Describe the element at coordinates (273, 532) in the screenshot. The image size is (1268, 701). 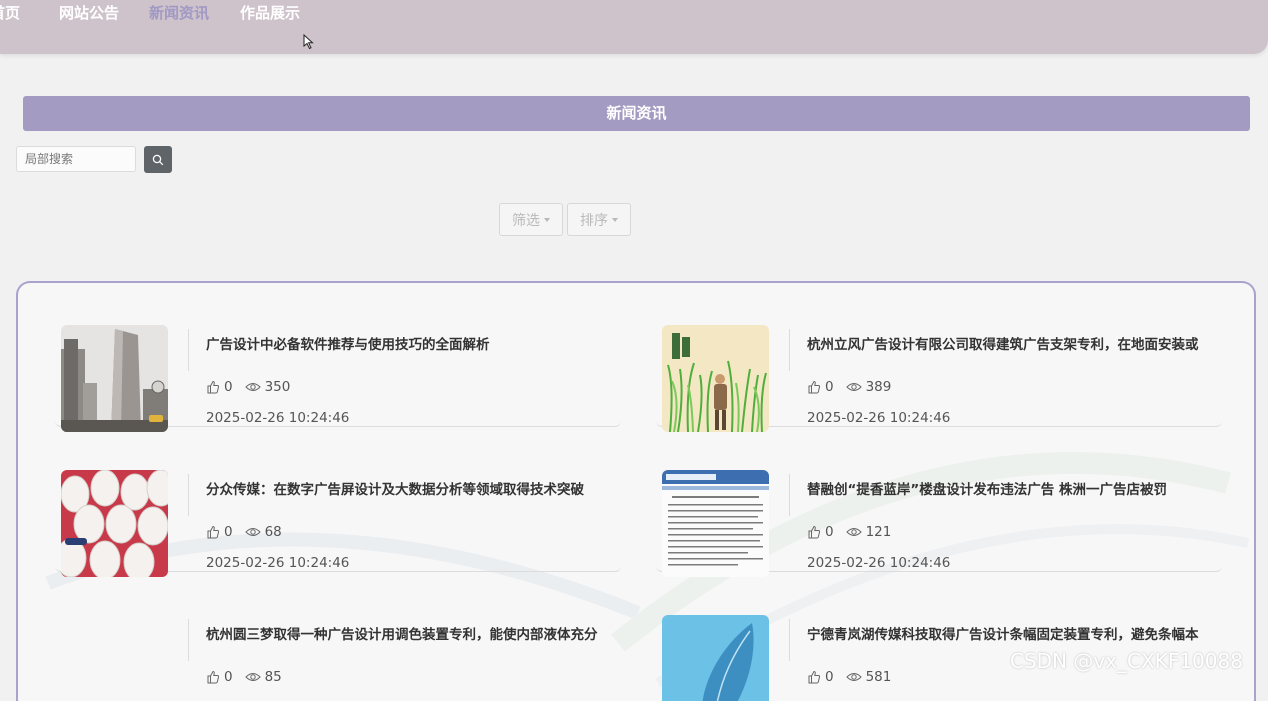
I see `view-count: 68` at that location.